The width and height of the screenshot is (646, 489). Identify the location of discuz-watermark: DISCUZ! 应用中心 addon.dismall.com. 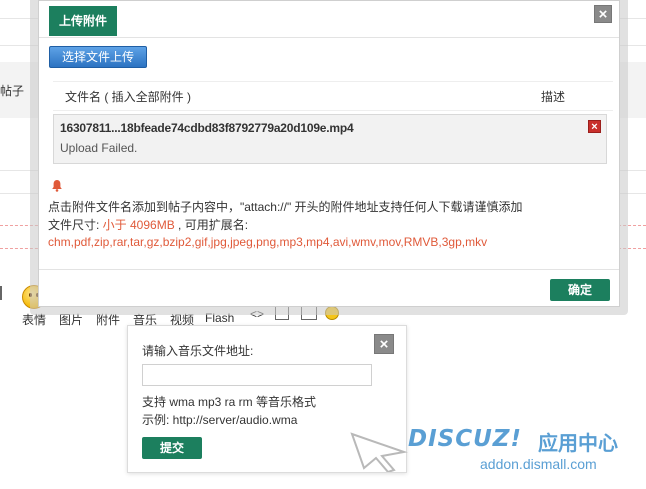
(490, 452).